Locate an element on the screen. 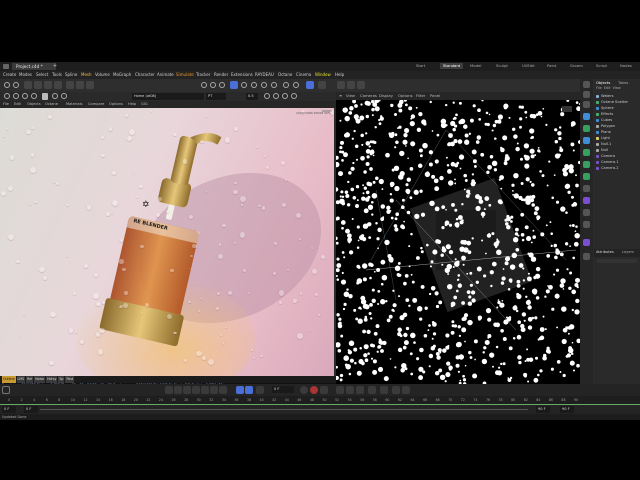 The image size is (640, 480). points-mode-icon is located at coordinates (341, 85).